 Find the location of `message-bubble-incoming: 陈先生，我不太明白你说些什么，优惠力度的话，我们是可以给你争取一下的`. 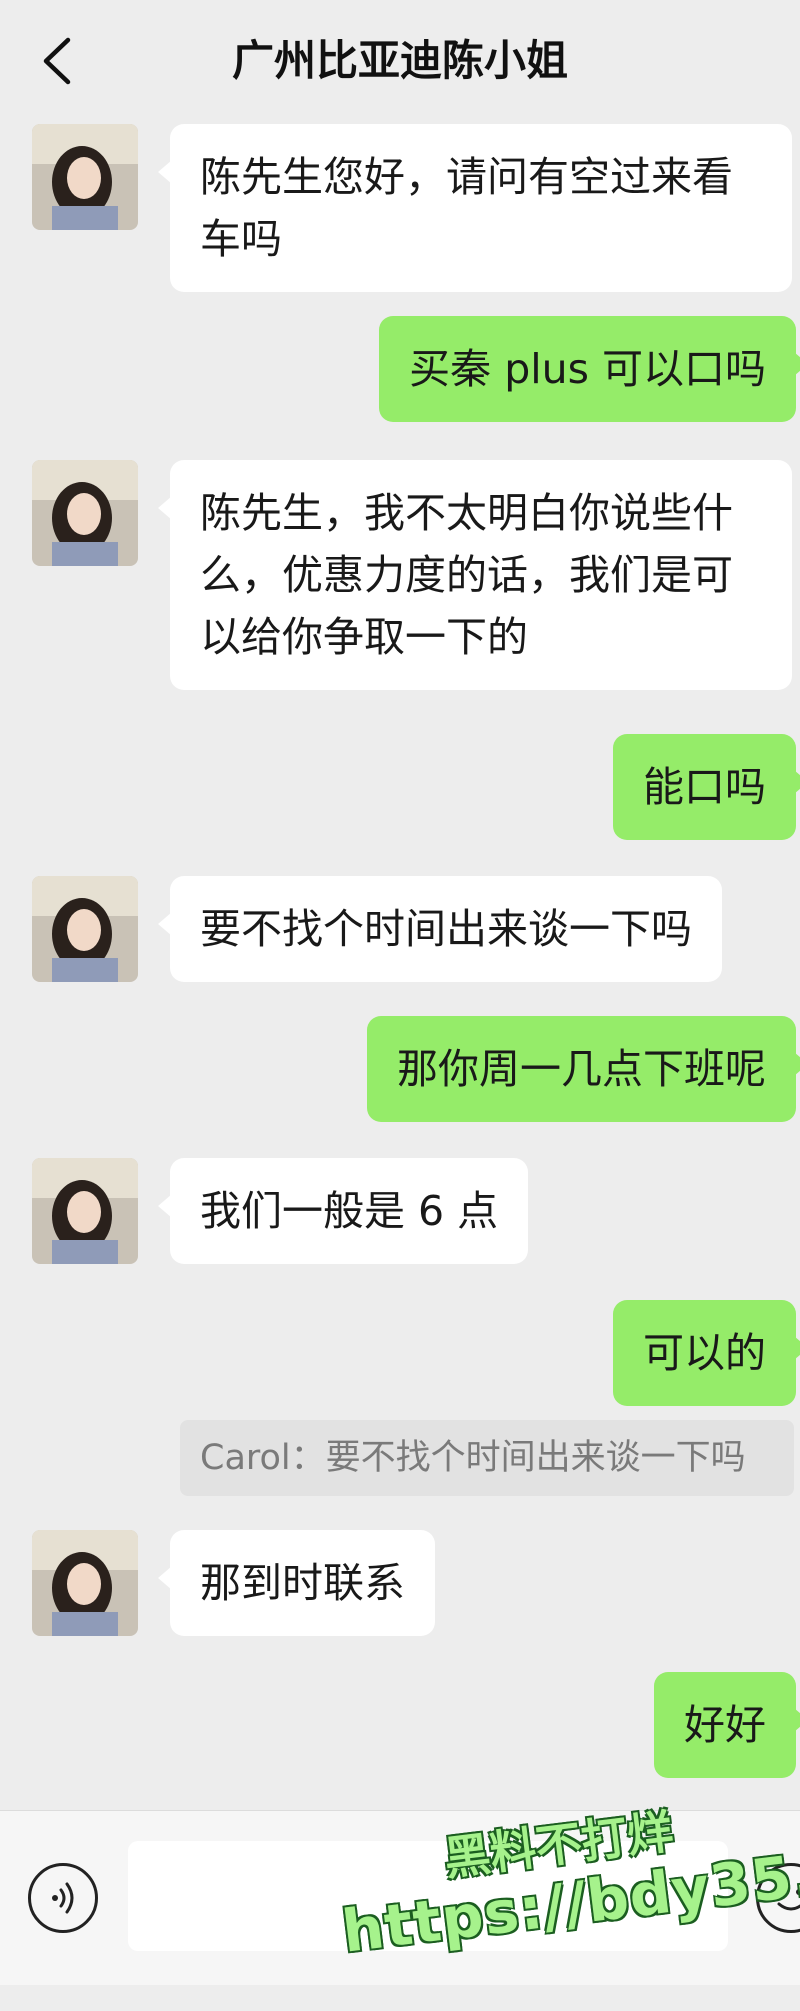

message-bubble-incoming: 陈先生，我不太明白你说些什么，优惠力度的话，我们是可以给你争取一下的 is located at coordinates (475, 575).